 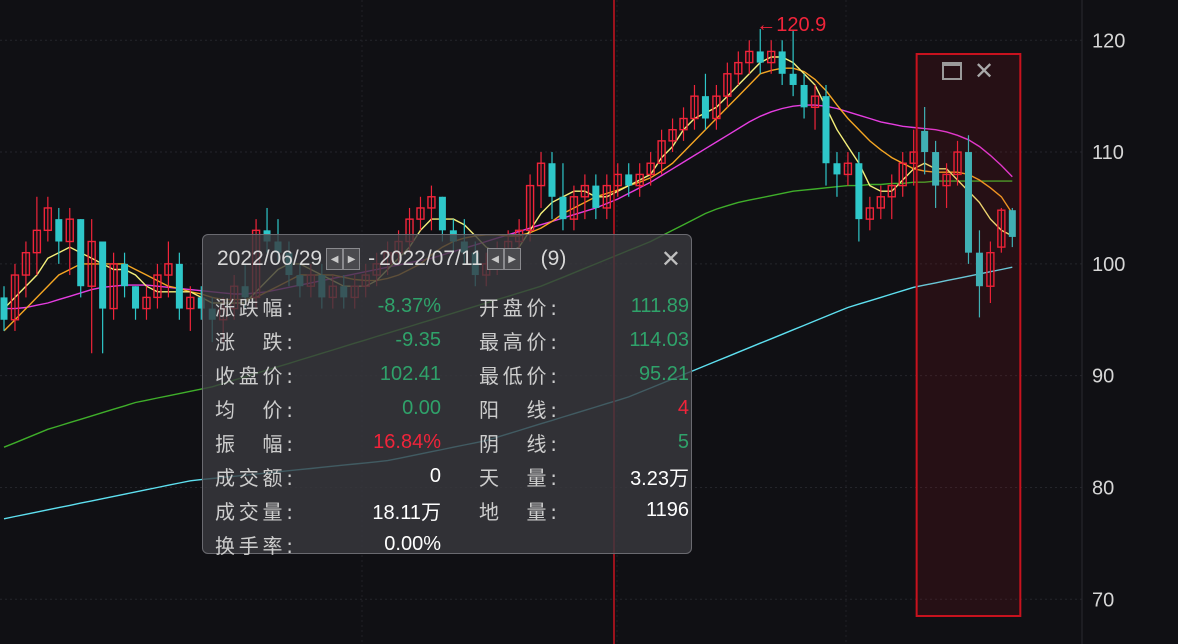 What do you see at coordinates (584, 340) in the screenshot?
I see `stats-row: 最高价: 114.03` at bounding box center [584, 340].